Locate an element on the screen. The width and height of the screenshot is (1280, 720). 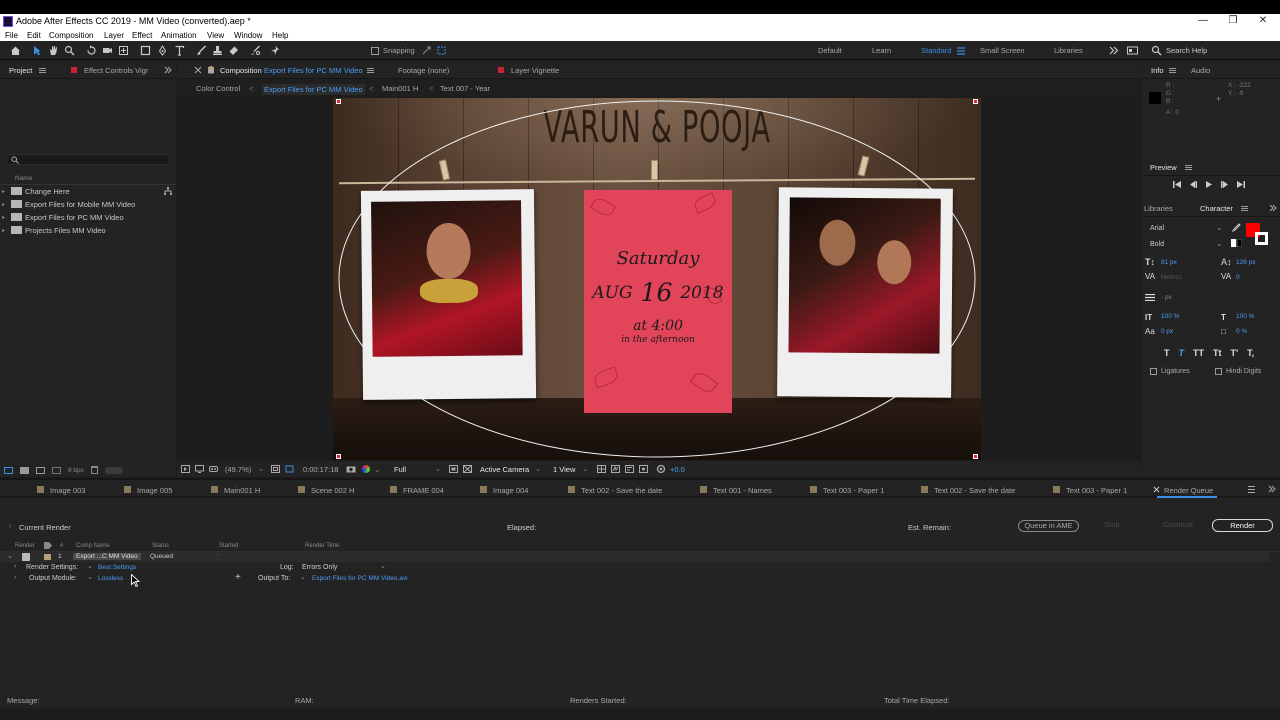
project-menu-icon is located at coordinates (42, 70).